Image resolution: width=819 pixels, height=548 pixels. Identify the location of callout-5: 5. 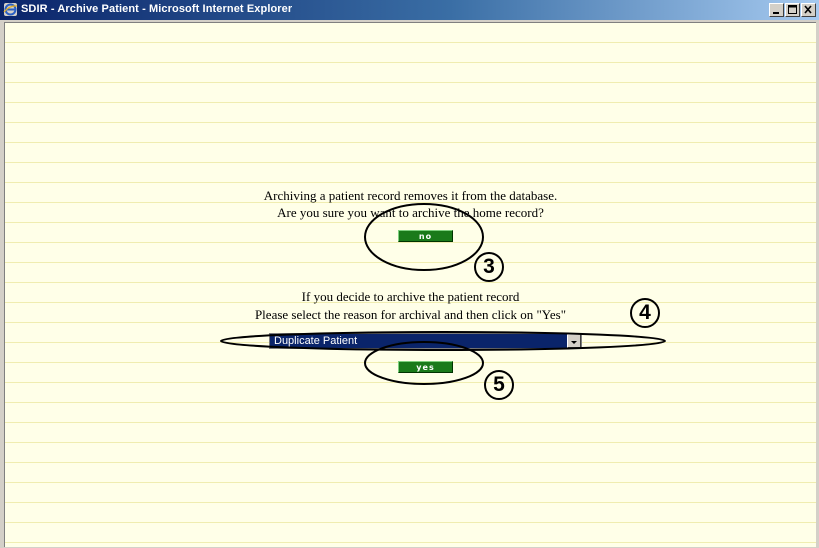
(499, 385).